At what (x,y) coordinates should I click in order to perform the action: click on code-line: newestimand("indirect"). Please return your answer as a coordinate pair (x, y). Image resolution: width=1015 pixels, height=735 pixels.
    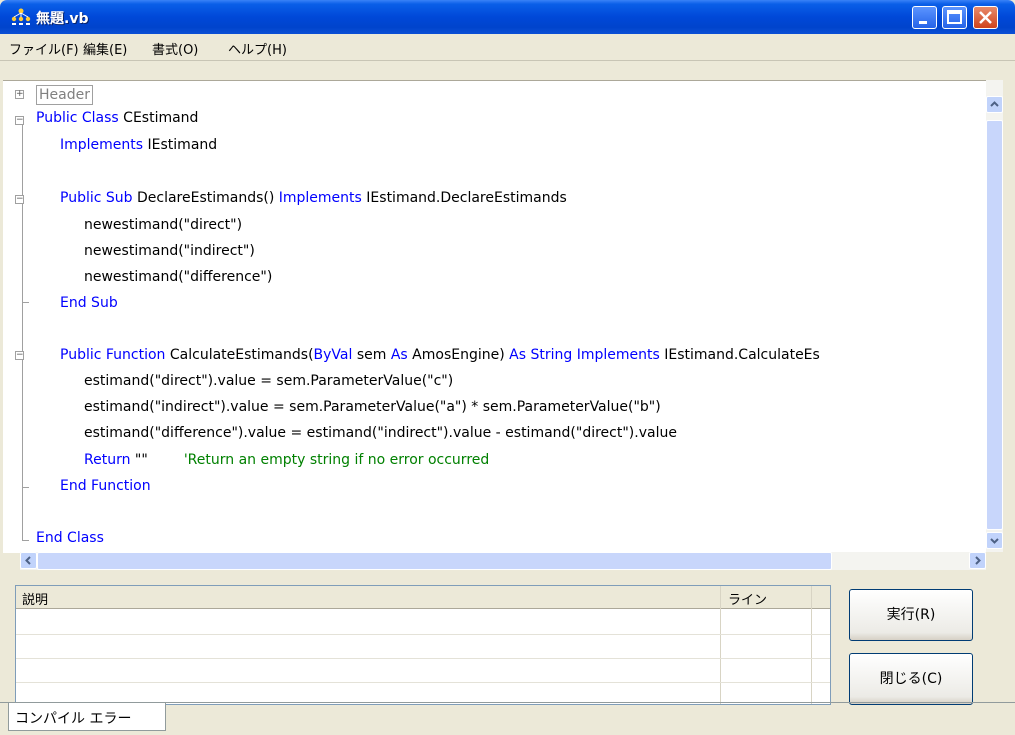
    Looking at the image, I should click on (169, 251).